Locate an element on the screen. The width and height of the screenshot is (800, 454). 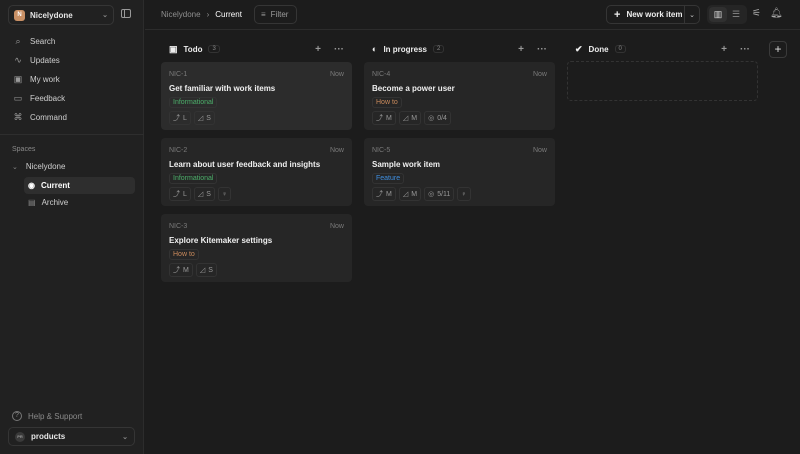
impact-value: M is located at coordinates (414, 118).